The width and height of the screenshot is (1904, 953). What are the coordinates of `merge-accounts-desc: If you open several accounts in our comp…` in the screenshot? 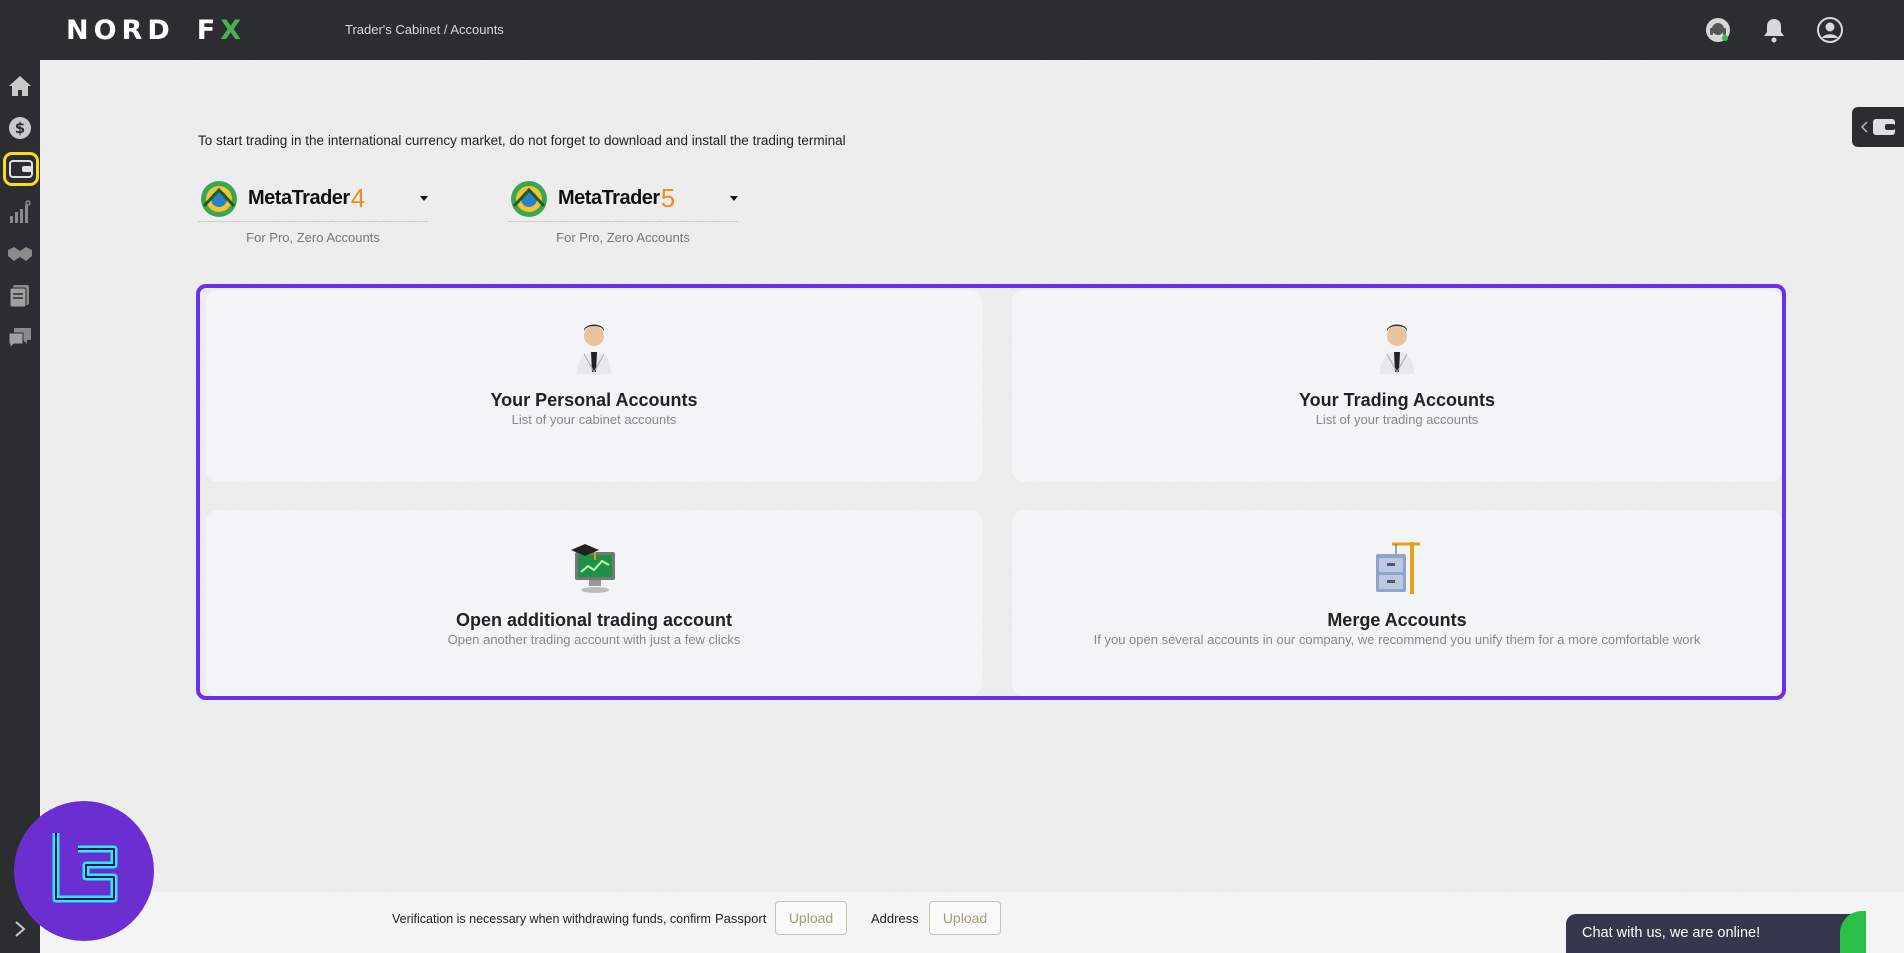 It's located at (1397, 639).